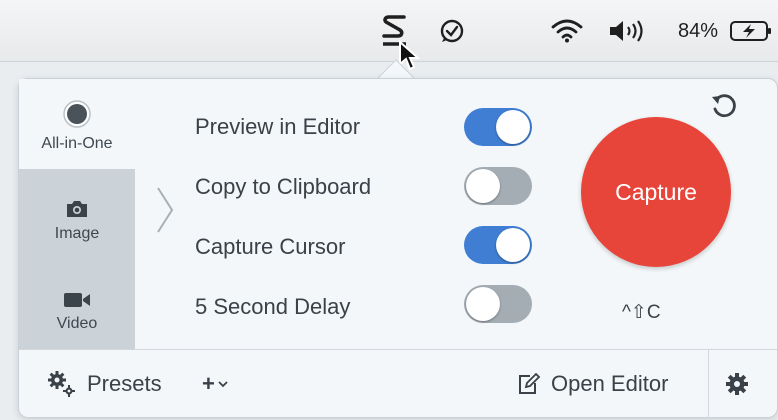  What do you see at coordinates (283, 186) in the screenshot?
I see `option-copy-to-clipboard-label: Copy to Clipboard` at bounding box center [283, 186].